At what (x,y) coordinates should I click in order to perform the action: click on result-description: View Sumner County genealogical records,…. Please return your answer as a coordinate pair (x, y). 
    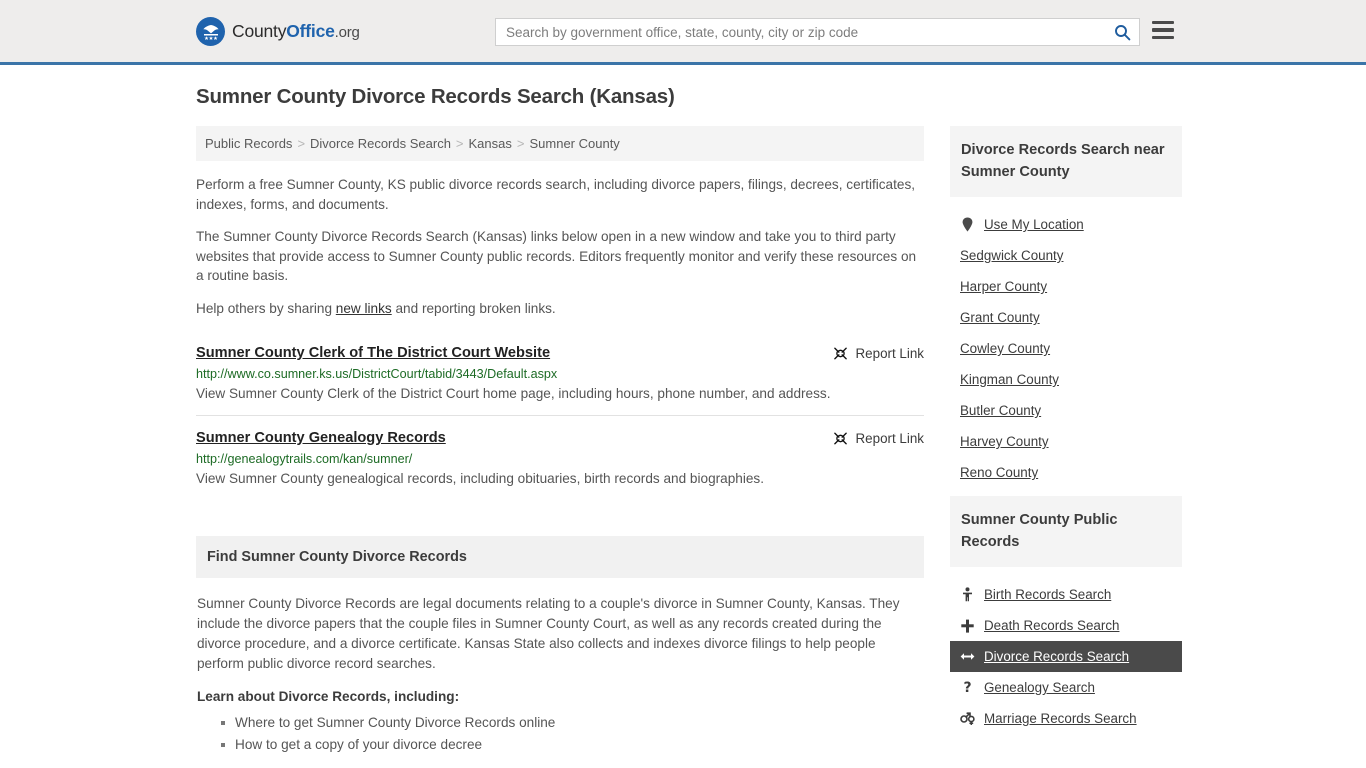
    Looking at the image, I should click on (480, 478).